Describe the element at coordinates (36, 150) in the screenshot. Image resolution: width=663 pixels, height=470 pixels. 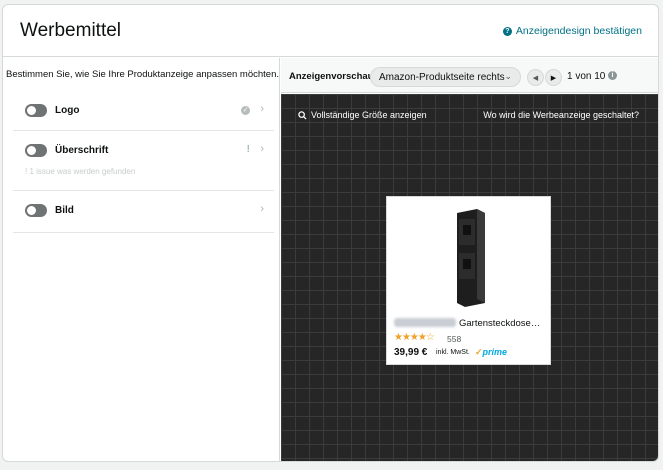
I see `headline-toggle` at that location.